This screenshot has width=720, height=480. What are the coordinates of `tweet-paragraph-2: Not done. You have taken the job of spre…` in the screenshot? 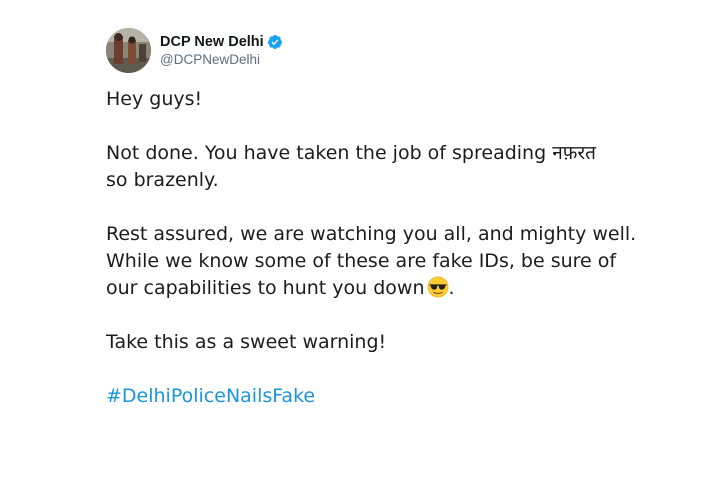 It's located at (386, 167).